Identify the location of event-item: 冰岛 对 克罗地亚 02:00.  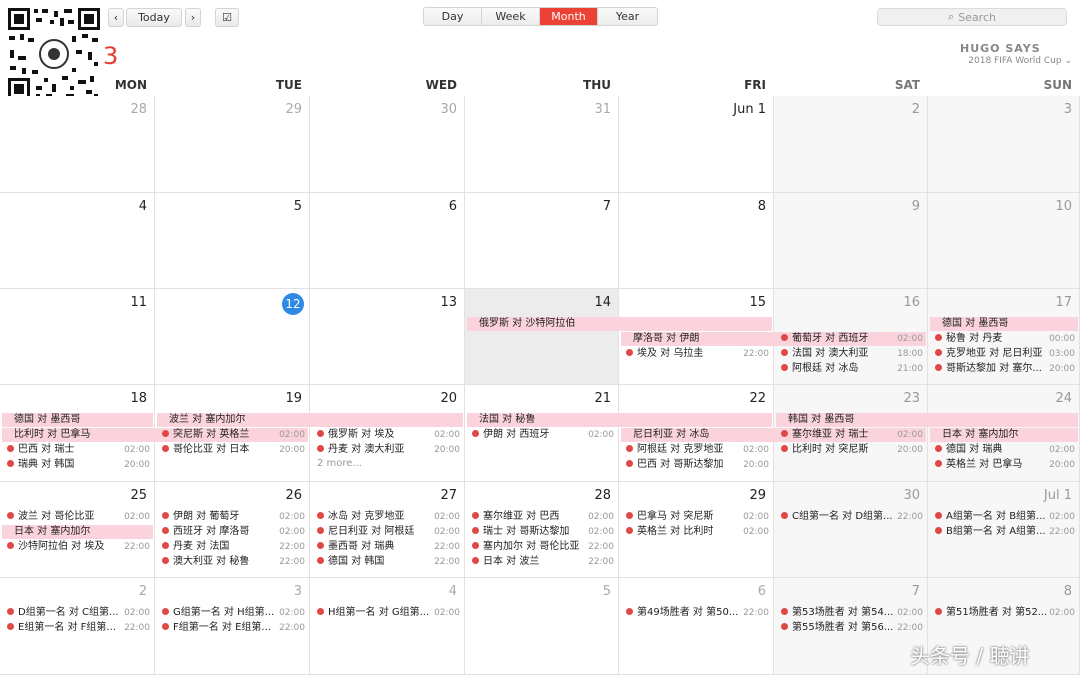
(388, 517).